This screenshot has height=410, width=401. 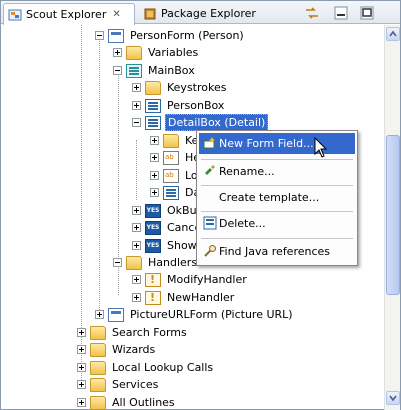 What do you see at coordinates (134, 349) in the screenshot?
I see `tree-node-label: Wizards` at bounding box center [134, 349].